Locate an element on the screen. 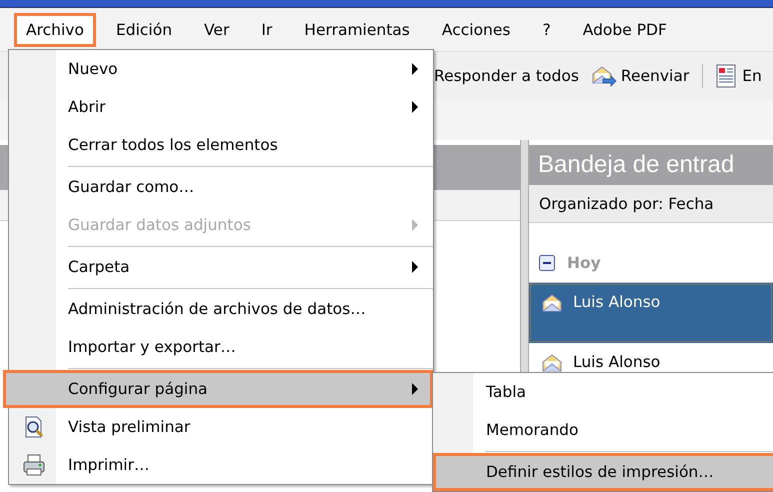  menu-item: Herramientas is located at coordinates (357, 29).